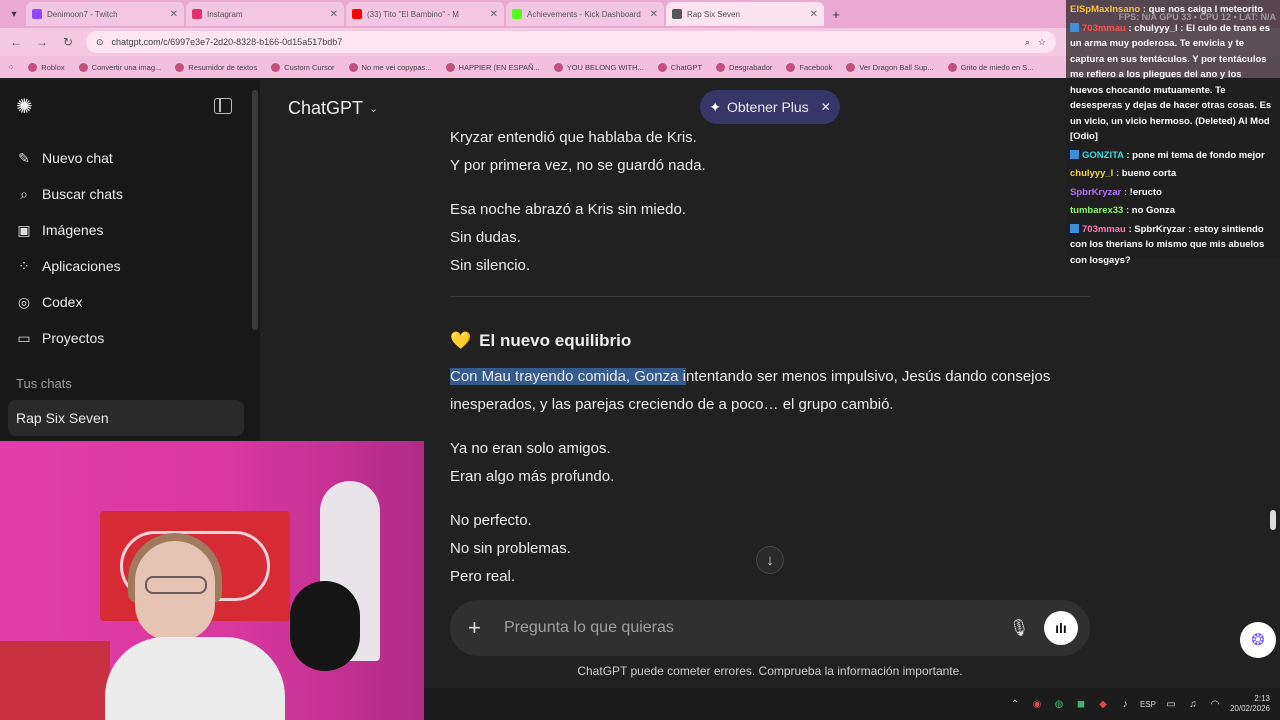 The width and height of the screenshot is (1280, 720). Describe the element at coordinates (1074, 155) in the screenshot. I see `user-badge-icon` at that location.